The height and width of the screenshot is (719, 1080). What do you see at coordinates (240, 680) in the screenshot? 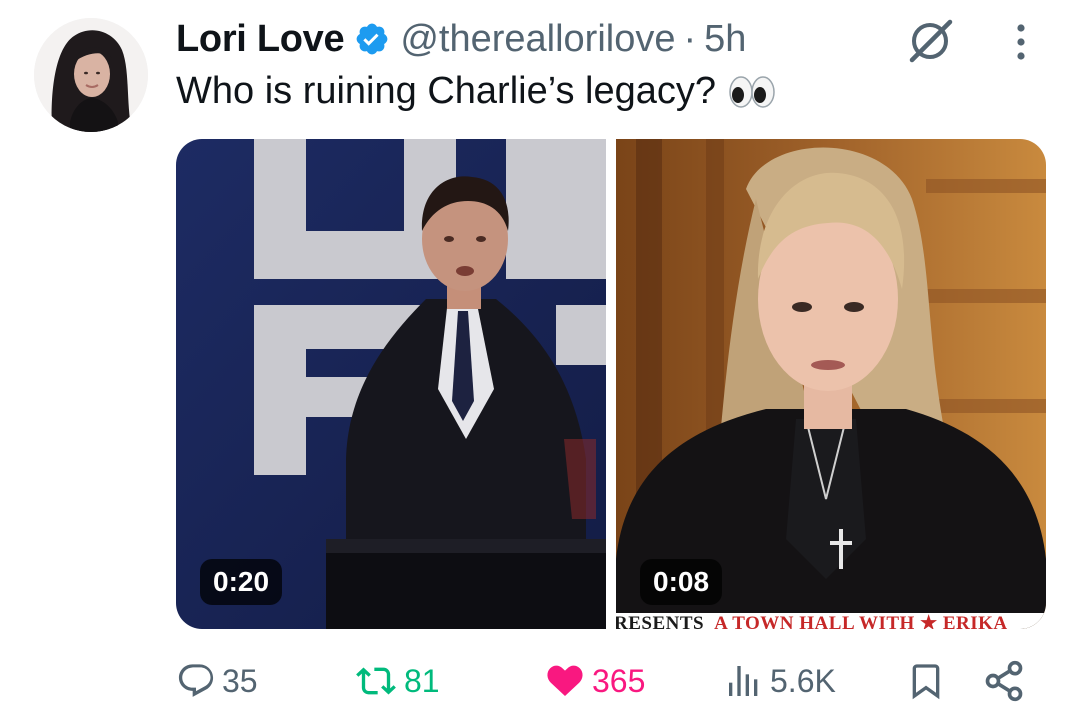
I see `reply-count: 35` at bounding box center [240, 680].